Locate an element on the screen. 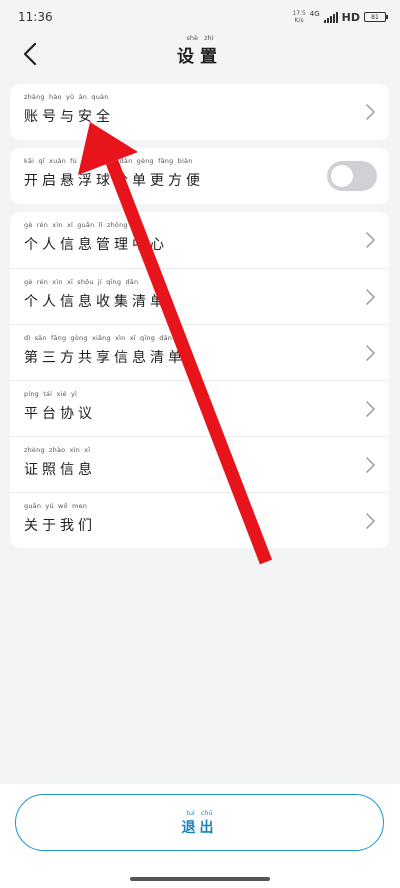 The width and height of the screenshot is (400, 888). status-icons: 17.5 K/s 4G HD 81 is located at coordinates (340, 17).